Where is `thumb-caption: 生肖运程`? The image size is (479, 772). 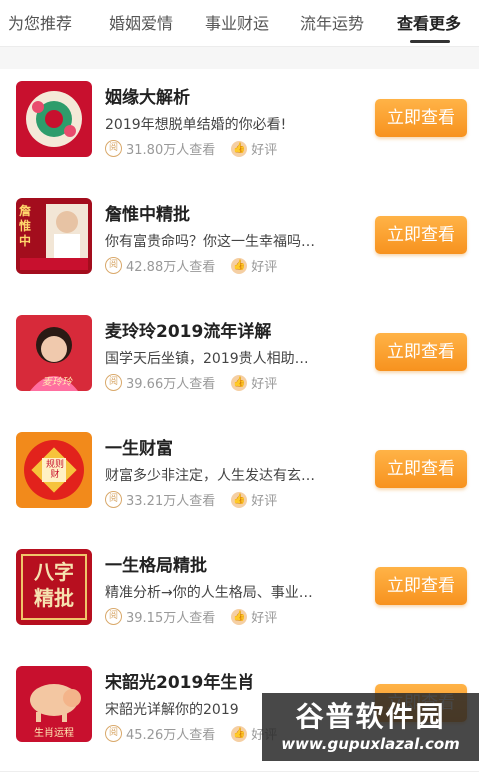
thumb-caption: 生肖运程 is located at coordinates (54, 733).